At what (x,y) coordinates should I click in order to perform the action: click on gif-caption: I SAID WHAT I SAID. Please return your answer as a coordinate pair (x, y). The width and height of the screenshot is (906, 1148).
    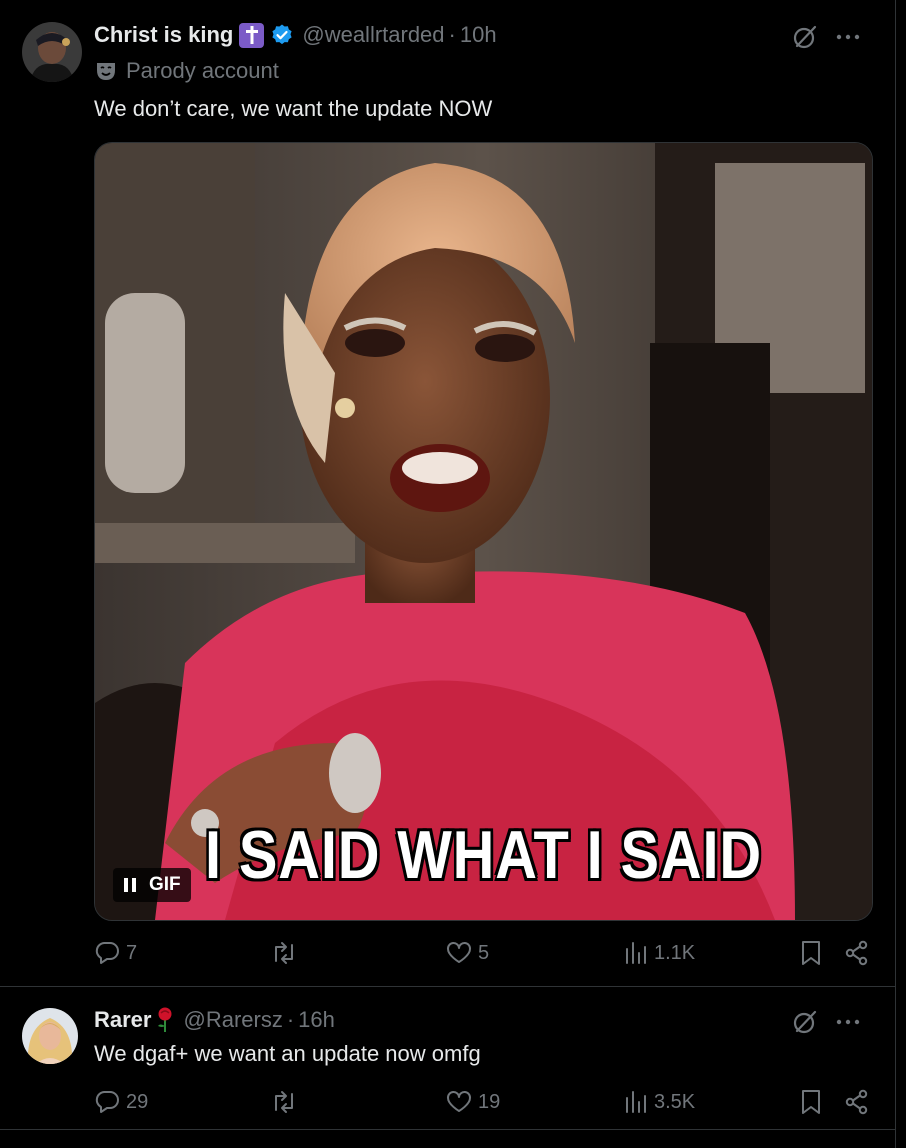
    Looking at the image, I should click on (483, 855).